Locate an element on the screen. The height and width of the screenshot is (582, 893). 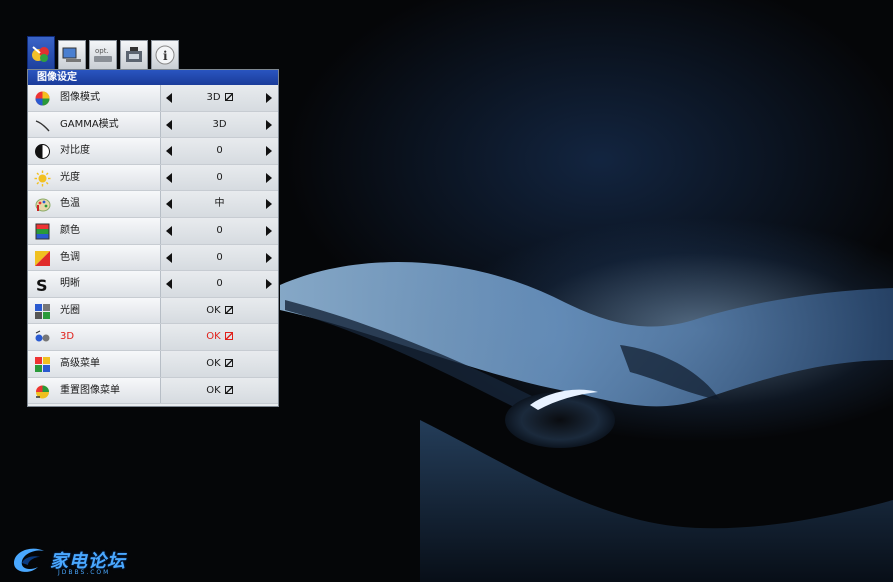
display-icon is located at coordinates (71, 54).